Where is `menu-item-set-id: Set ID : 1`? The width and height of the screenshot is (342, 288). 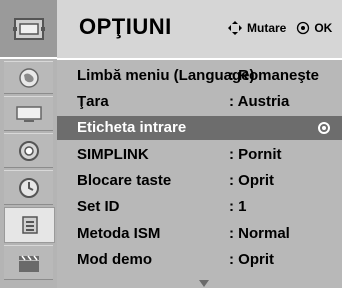
menu-item-set-id: Set ID : 1 is located at coordinates (199, 207).